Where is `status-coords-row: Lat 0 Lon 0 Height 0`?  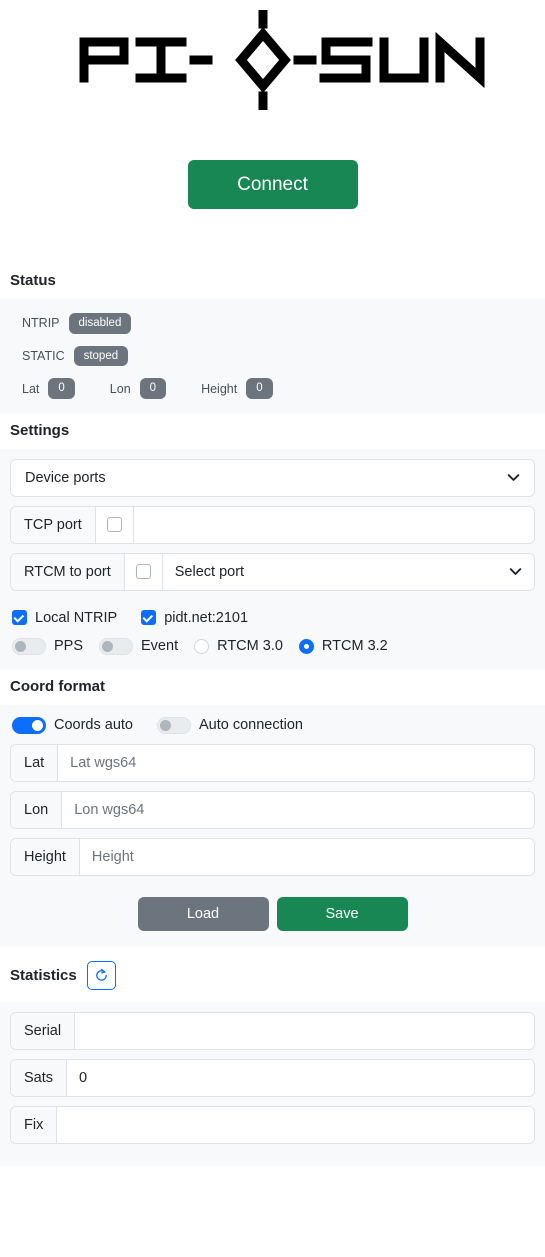 status-coords-row: Lat 0 Lon 0 Height 0 is located at coordinates (272, 387).